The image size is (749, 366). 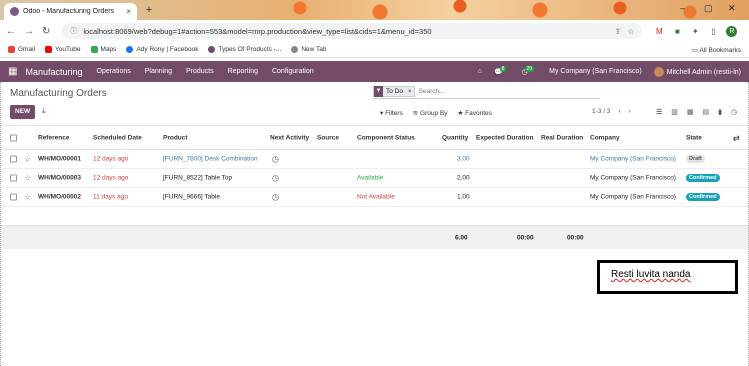 I want to click on menu-reporting: Reporting, so click(x=243, y=71).